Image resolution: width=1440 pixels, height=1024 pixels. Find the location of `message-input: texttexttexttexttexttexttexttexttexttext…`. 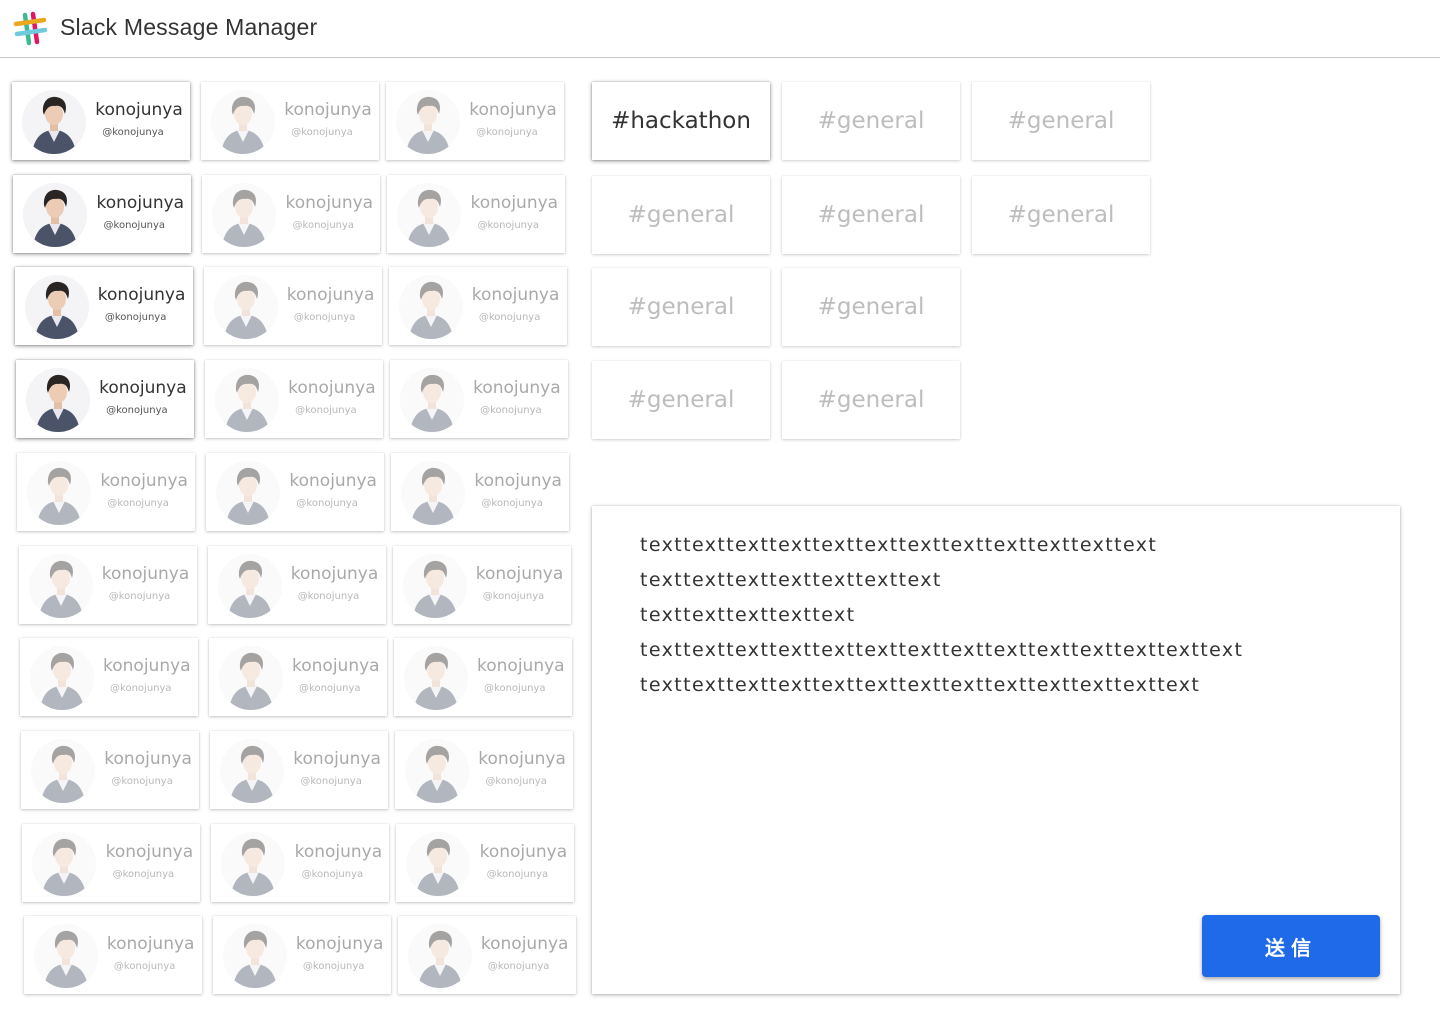

message-input: texttexttexttexttexttexttexttexttexttext… is located at coordinates (1005, 615).